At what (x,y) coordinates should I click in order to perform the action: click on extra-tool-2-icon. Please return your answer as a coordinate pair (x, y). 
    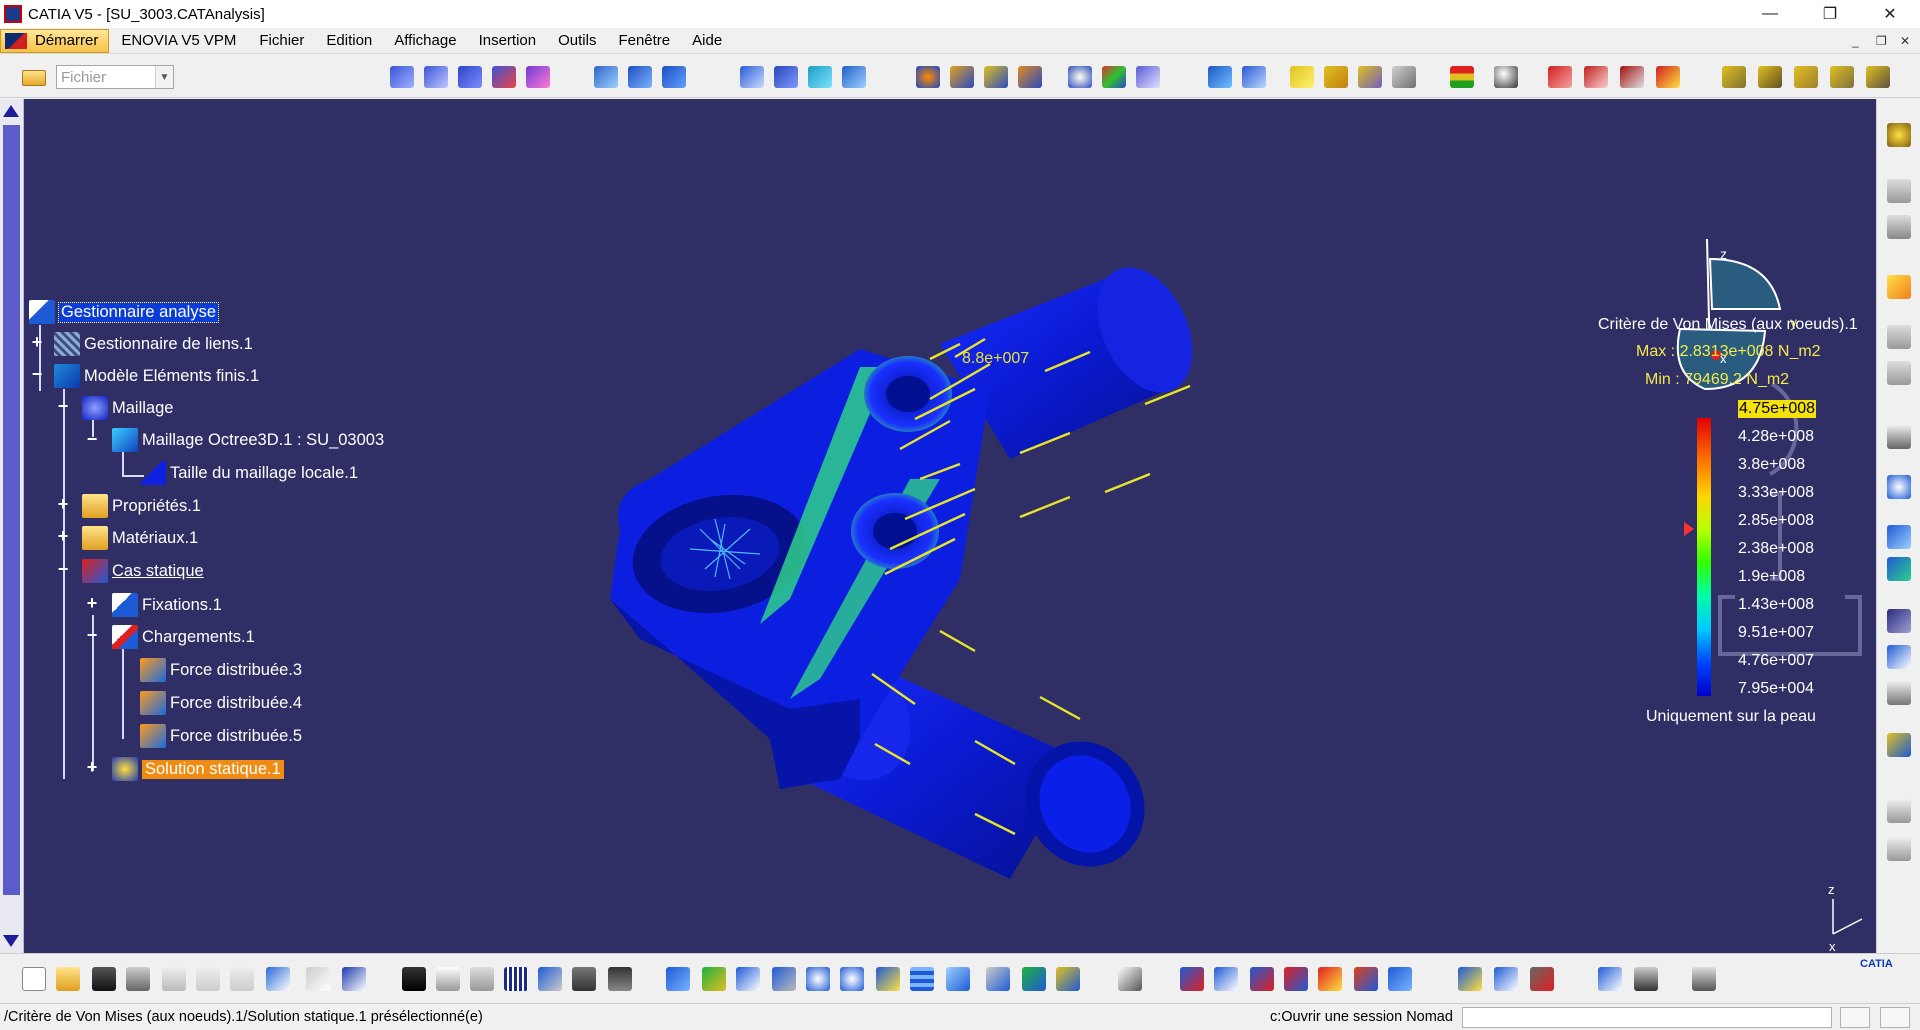
    Looking at the image, I should click on (1899, 849).